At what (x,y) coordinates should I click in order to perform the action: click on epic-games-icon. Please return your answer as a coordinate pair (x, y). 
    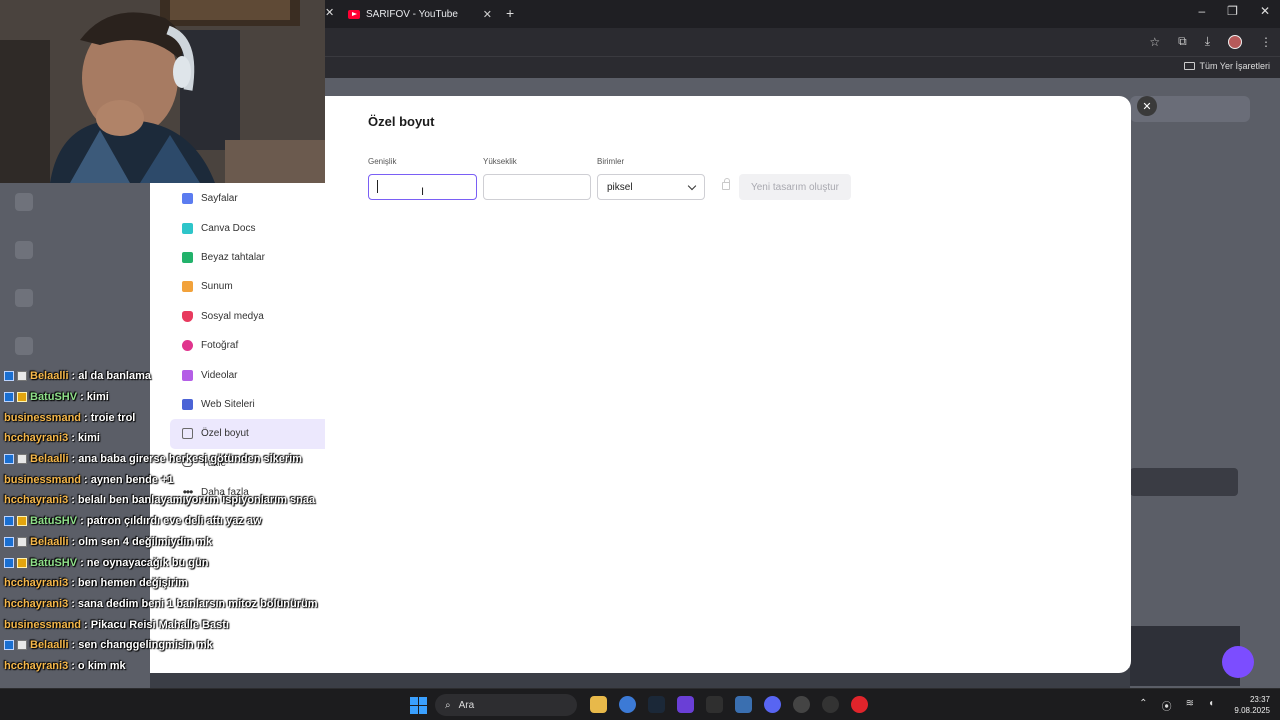
    Looking at the image, I should click on (714, 704).